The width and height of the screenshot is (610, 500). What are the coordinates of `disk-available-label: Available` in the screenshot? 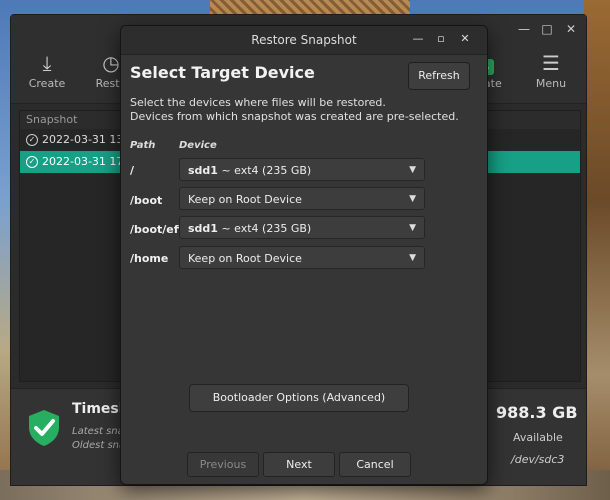 It's located at (538, 437).